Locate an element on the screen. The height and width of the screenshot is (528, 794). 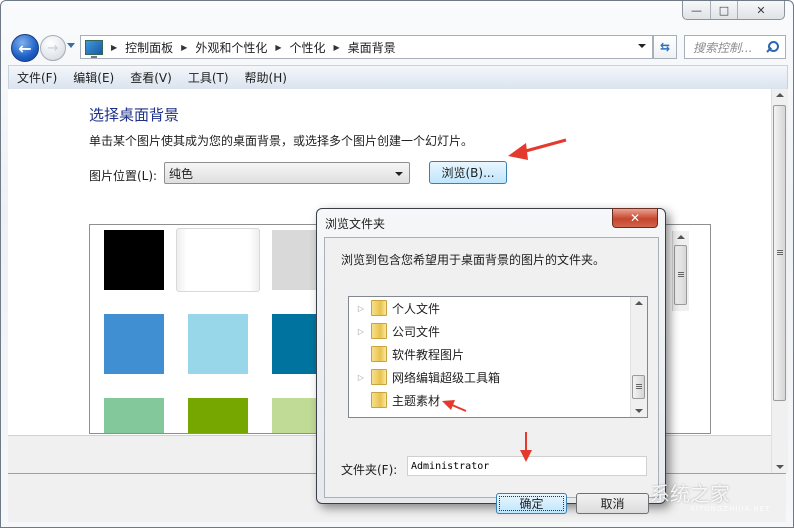
annotation-layer is located at coordinates (504, 300).